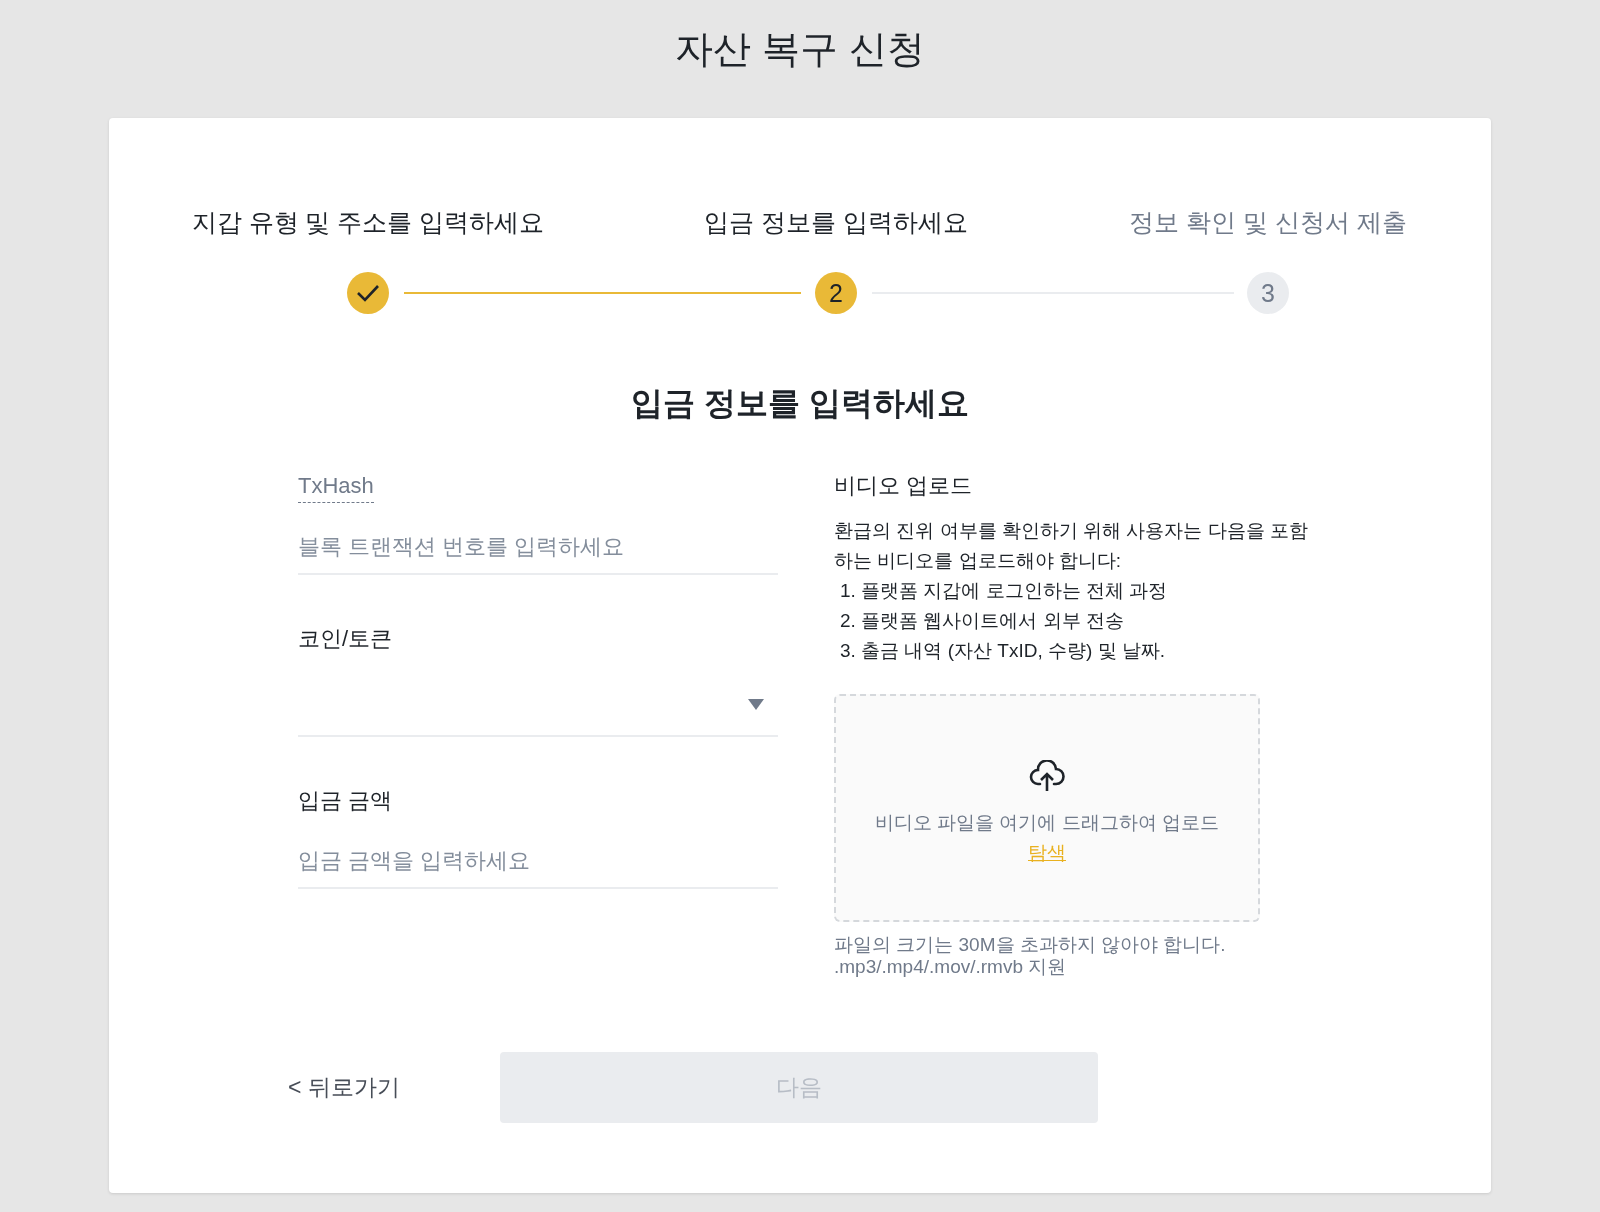 Image resolution: width=1600 pixels, height=1212 pixels. Describe the element at coordinates (344, 1087) in the screenshot. I see `back-link: < 뒤로가기` at that location.